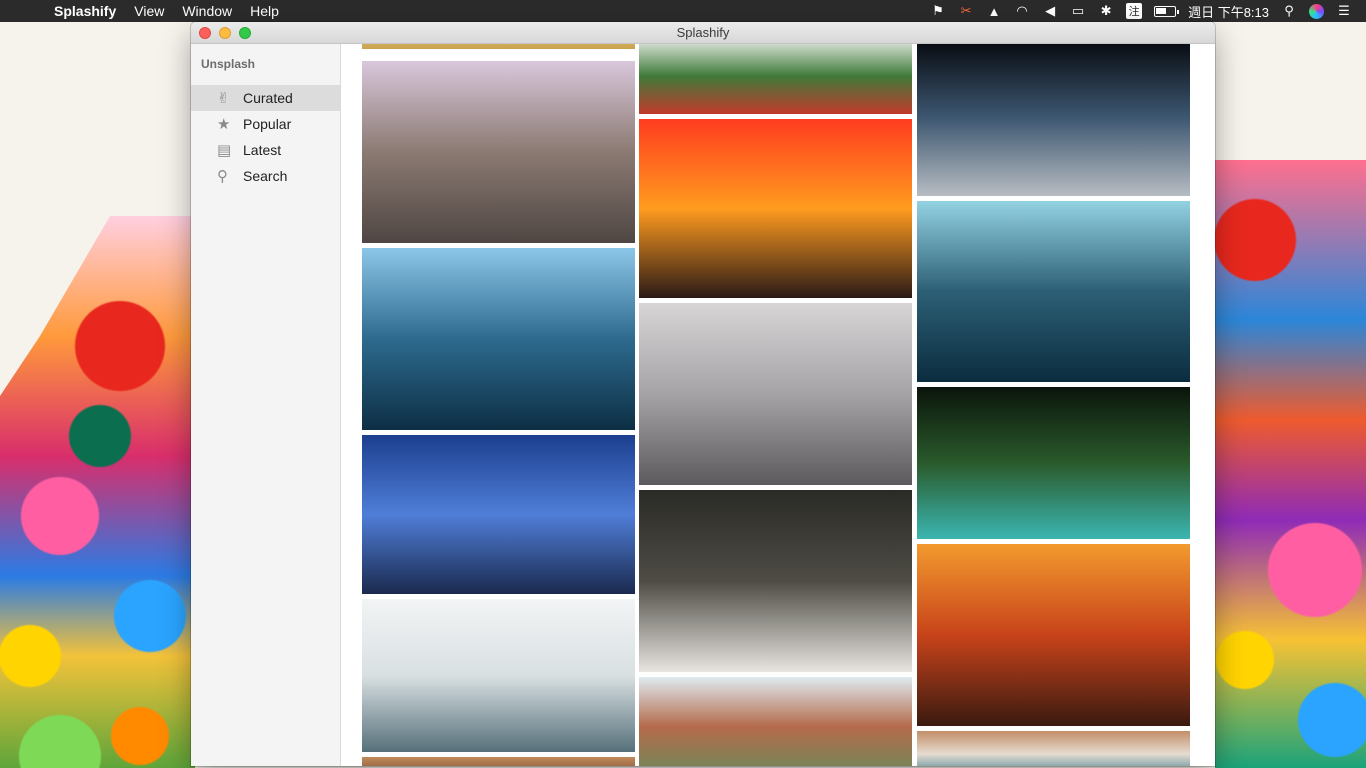  What do you see at coordinates (222, 176) in the screenshot?
I see `magnifier-icon: ⚲` at bounding box center [222, 176].